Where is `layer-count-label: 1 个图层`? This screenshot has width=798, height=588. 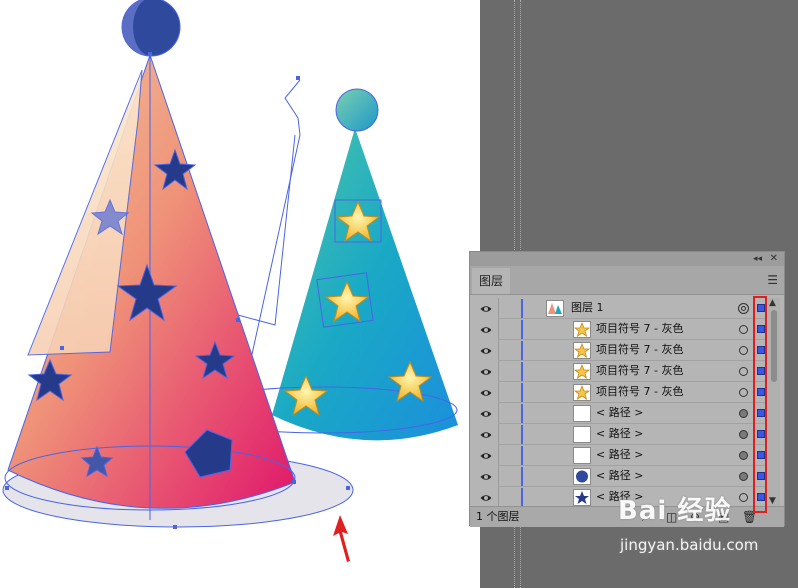
layer-count-label: 1 个图层 is located at coordinates (498, 516).